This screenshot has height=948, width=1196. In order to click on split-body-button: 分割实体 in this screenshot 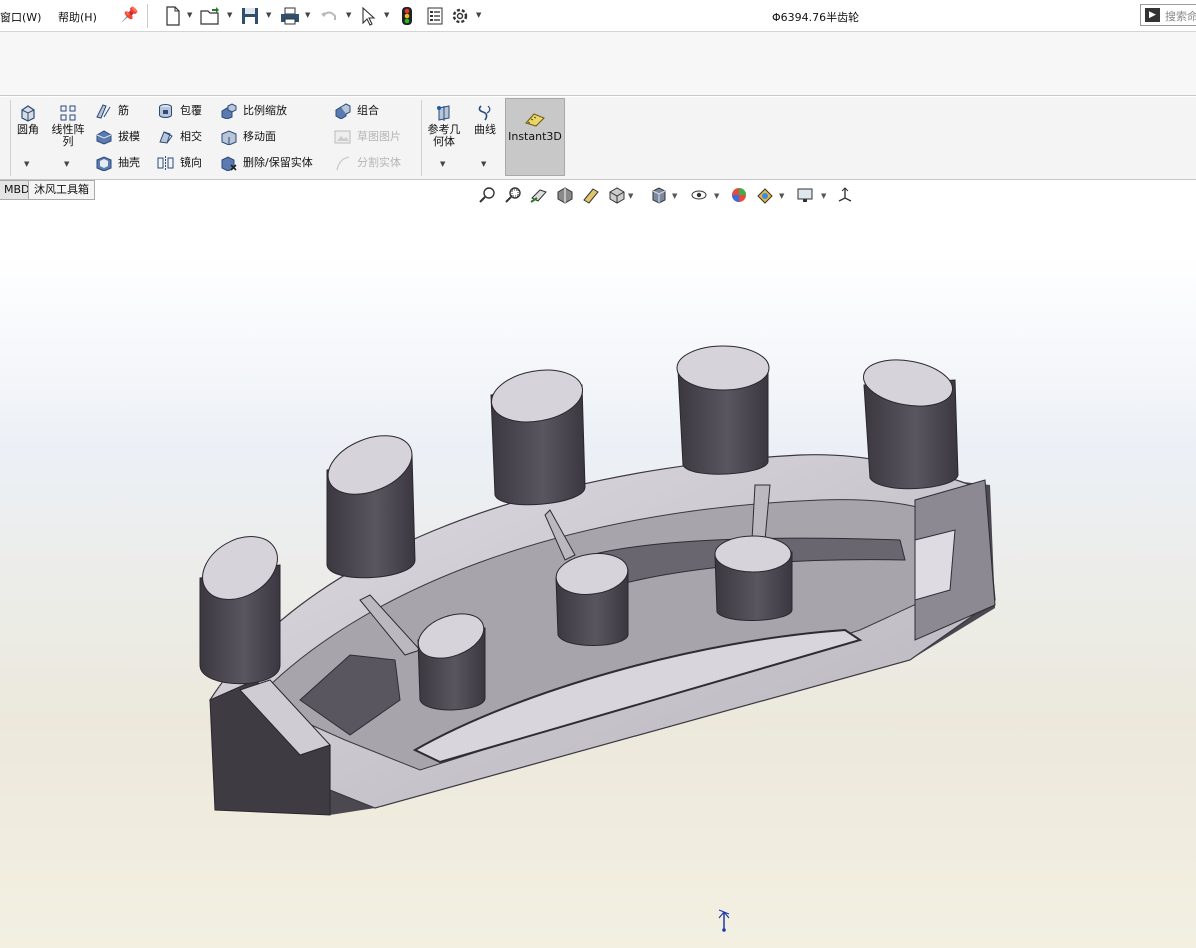, I will do `click(367, 163)`.